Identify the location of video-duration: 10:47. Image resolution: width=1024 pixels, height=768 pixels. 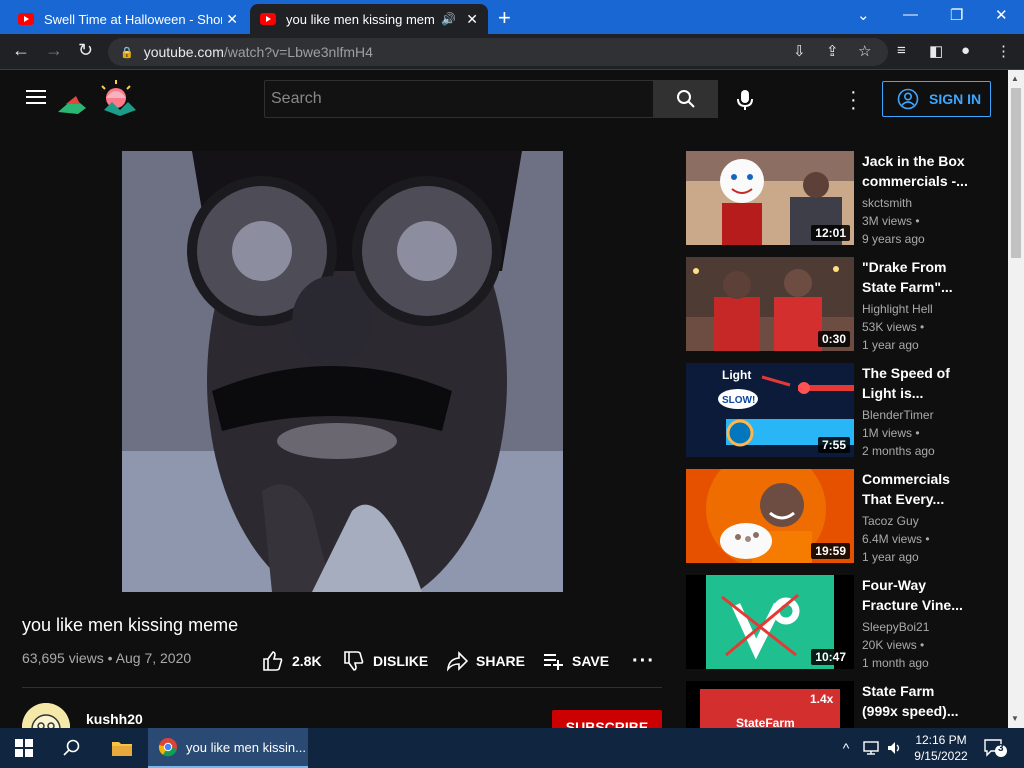
(830, 657).